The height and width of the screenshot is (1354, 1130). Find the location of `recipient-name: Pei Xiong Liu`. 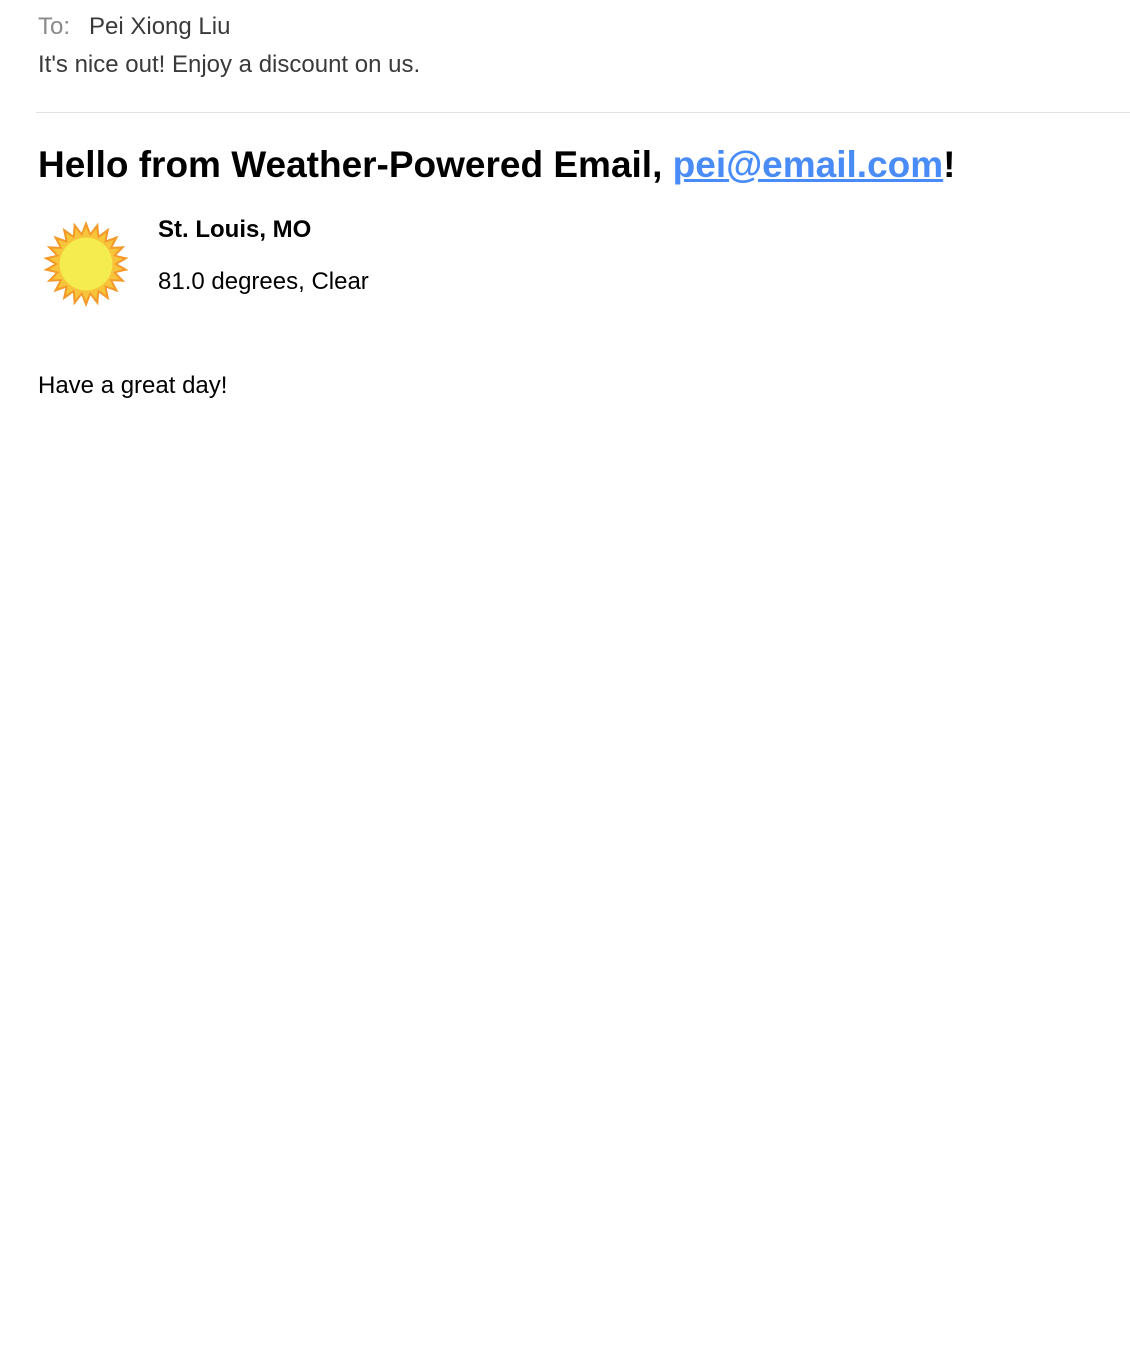

recipient-name: Pei Xiong Liu is located at coordinates (159, 27).